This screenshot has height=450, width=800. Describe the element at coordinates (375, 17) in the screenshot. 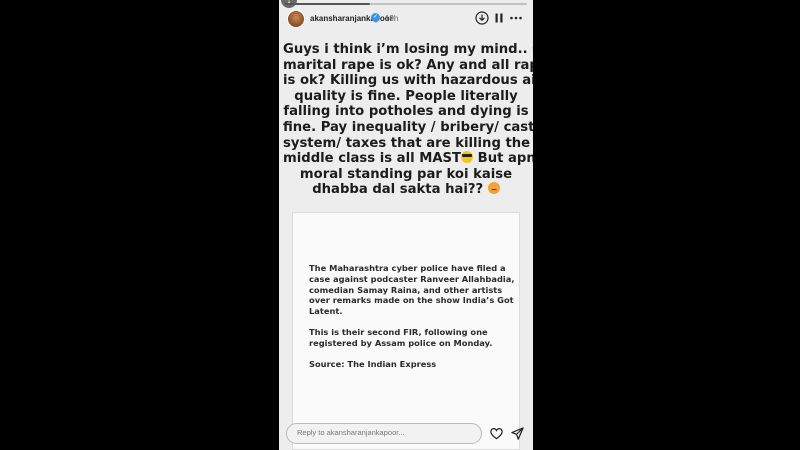

I see `verified-badge-icon: ✓` at that location.